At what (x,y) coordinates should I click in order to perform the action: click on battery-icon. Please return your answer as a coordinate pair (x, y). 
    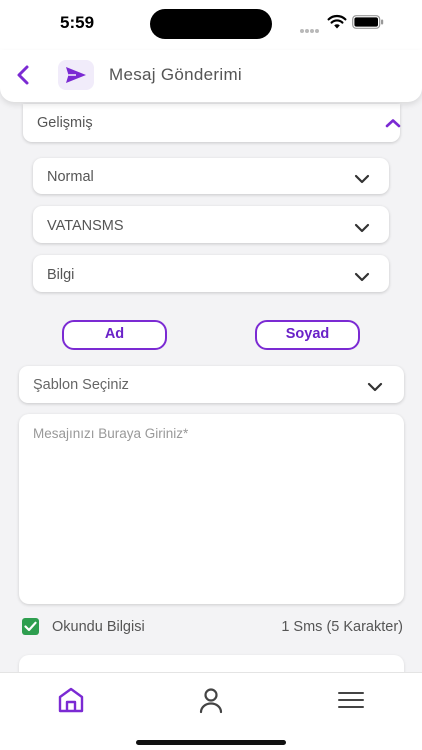
    Looking at the image, I should click on (368, 22).